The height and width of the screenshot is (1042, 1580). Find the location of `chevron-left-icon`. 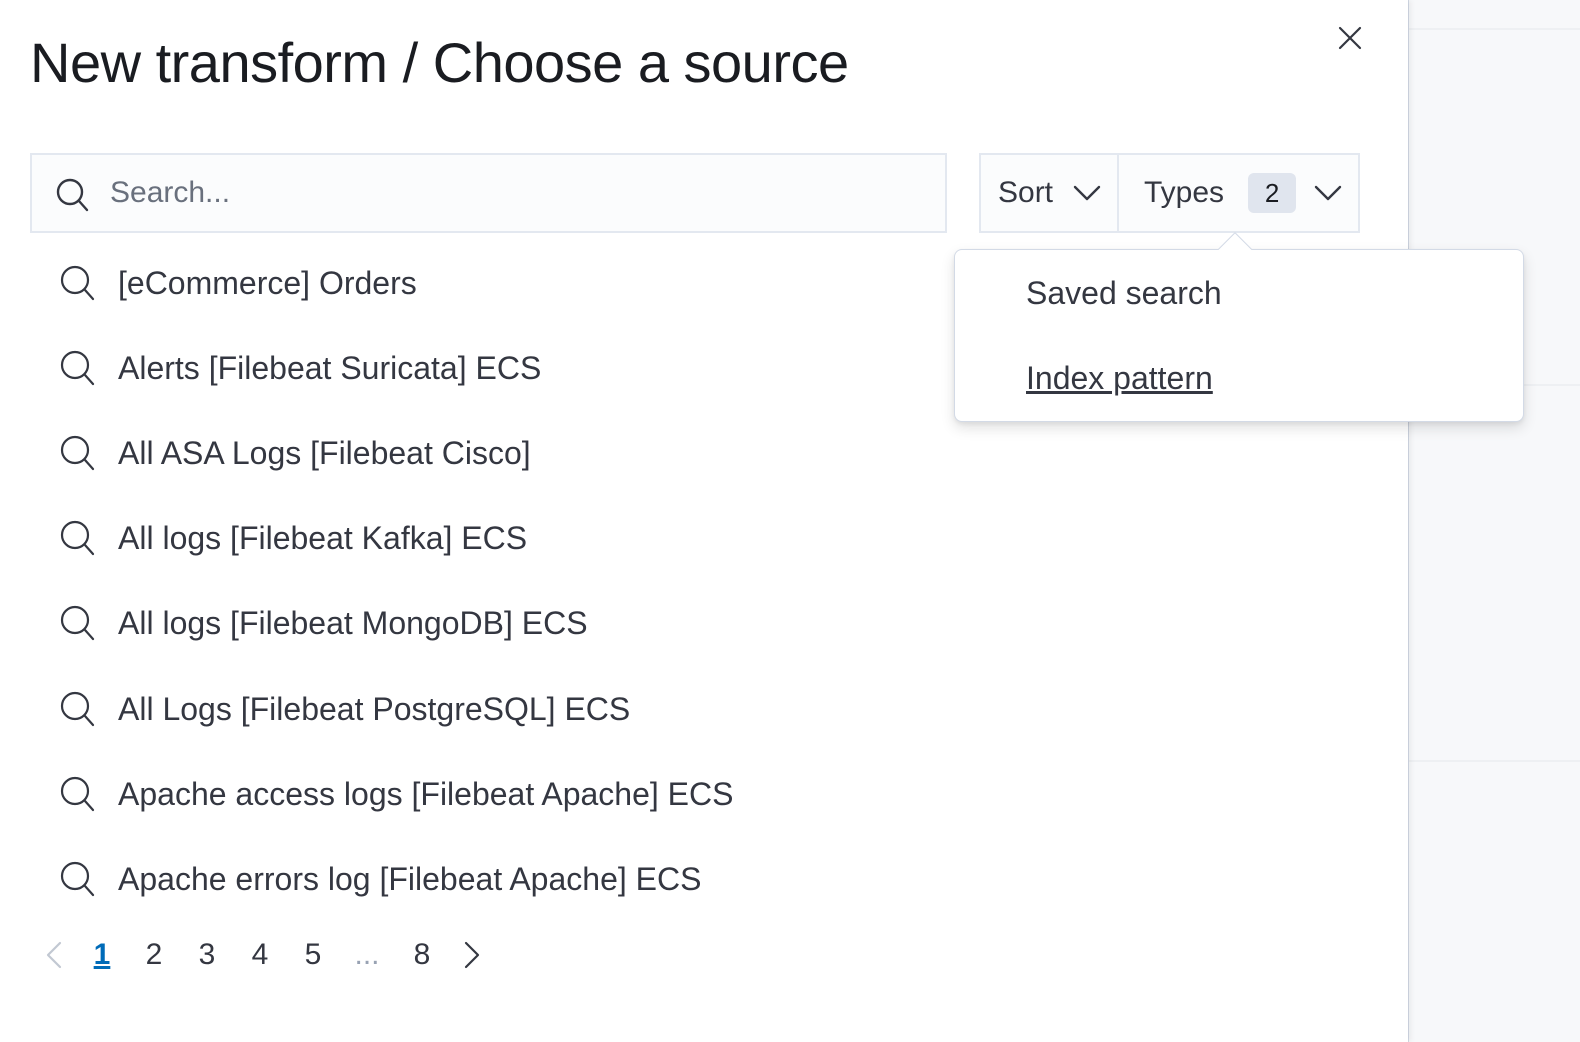

chevron-left-icon is located at coordinates (54, 955).